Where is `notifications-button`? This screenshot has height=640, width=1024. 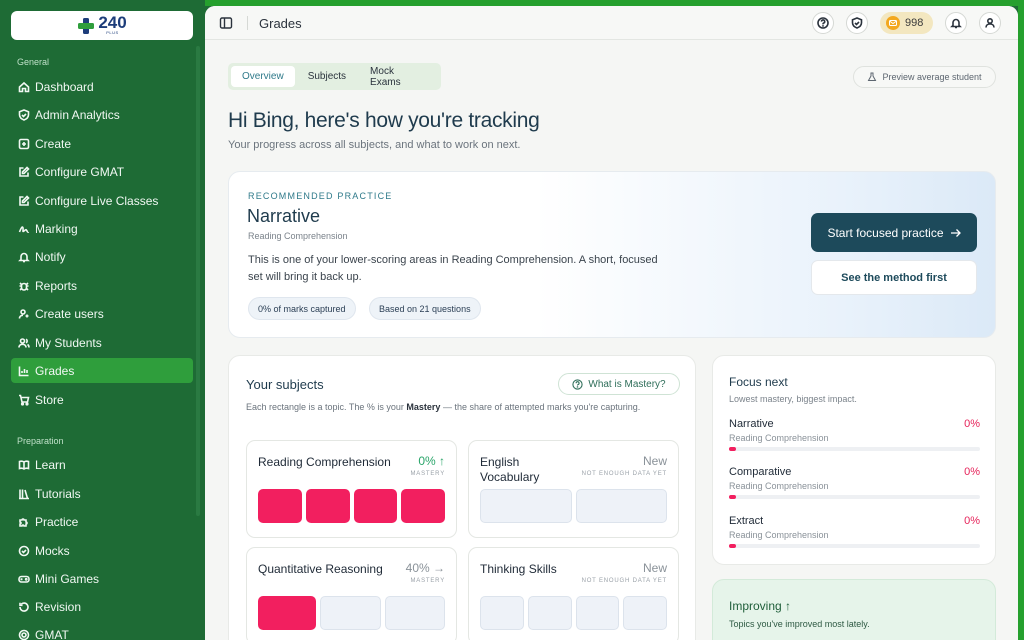
notifications-button is located at coordinates (956, 23).